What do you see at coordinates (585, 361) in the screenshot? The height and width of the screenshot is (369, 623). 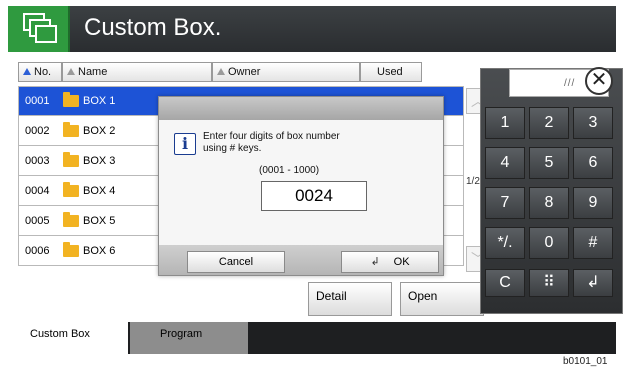 I see `figure-caption: b0101_01` at bounding box center [585, 361].